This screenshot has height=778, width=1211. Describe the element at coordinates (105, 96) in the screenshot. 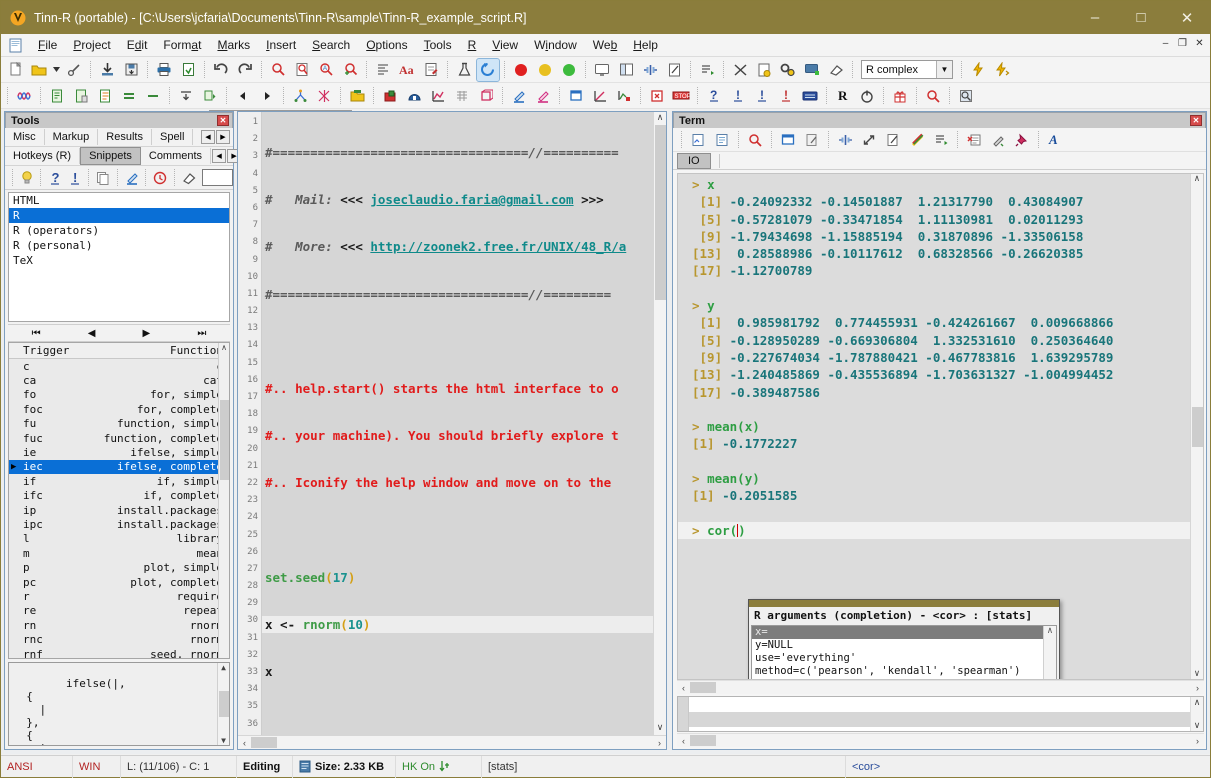

I see `doc-list-icon` at that location.